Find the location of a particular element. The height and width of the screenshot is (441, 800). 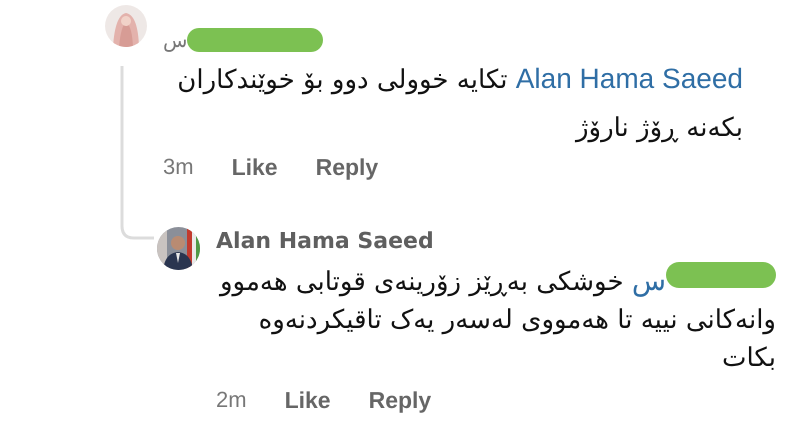

author-name: Alan Hama Saeed is located at coordinates (325, 241).